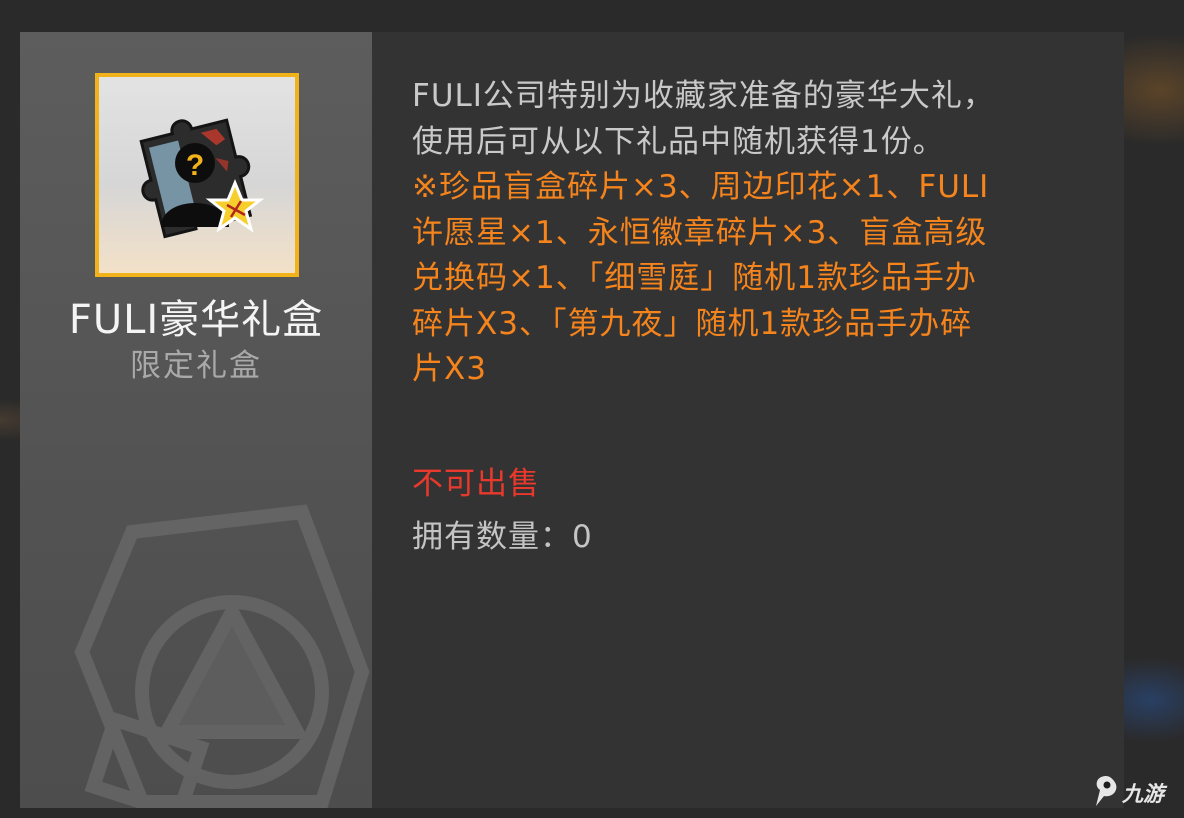 The image size is (1184, 818). I want to click on description-intro-line-1: FULI公司特别为收藏家准备的豪华大礼，, so click(703, 96).